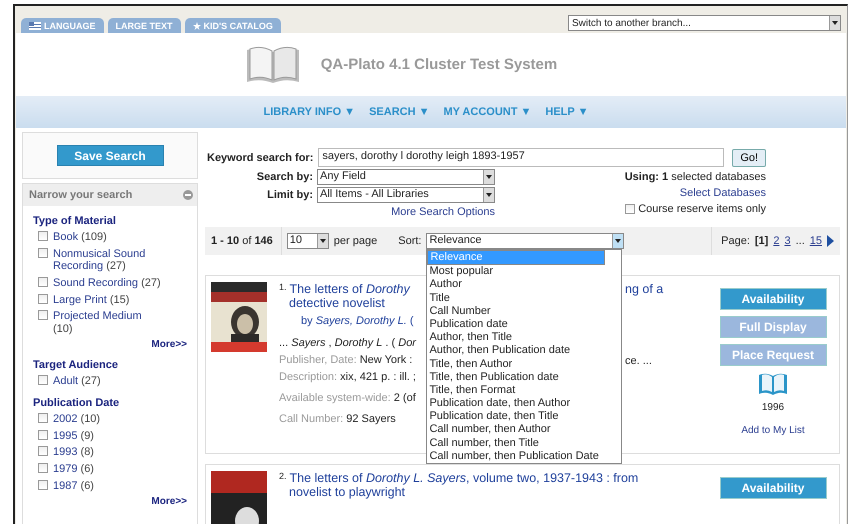  I want to click on field-label: Limit by:, so click(290, 195).